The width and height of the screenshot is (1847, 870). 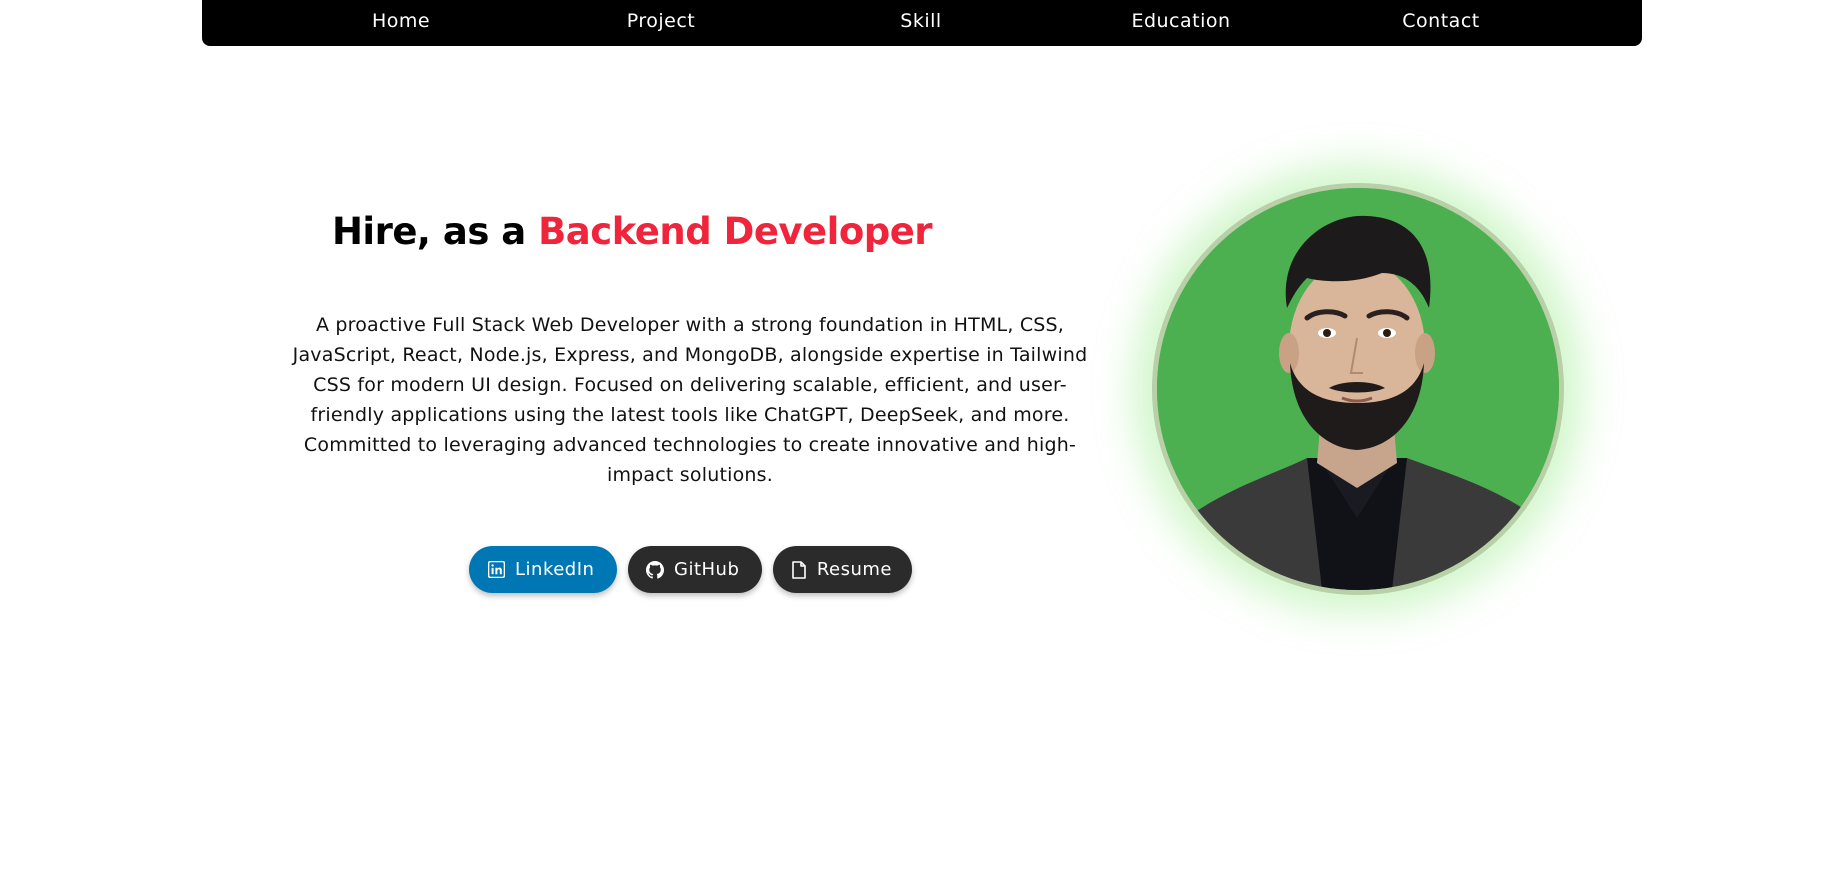 I want to click on hero-title: Hire, as a Backend Developer, so click(x=632, y=231).